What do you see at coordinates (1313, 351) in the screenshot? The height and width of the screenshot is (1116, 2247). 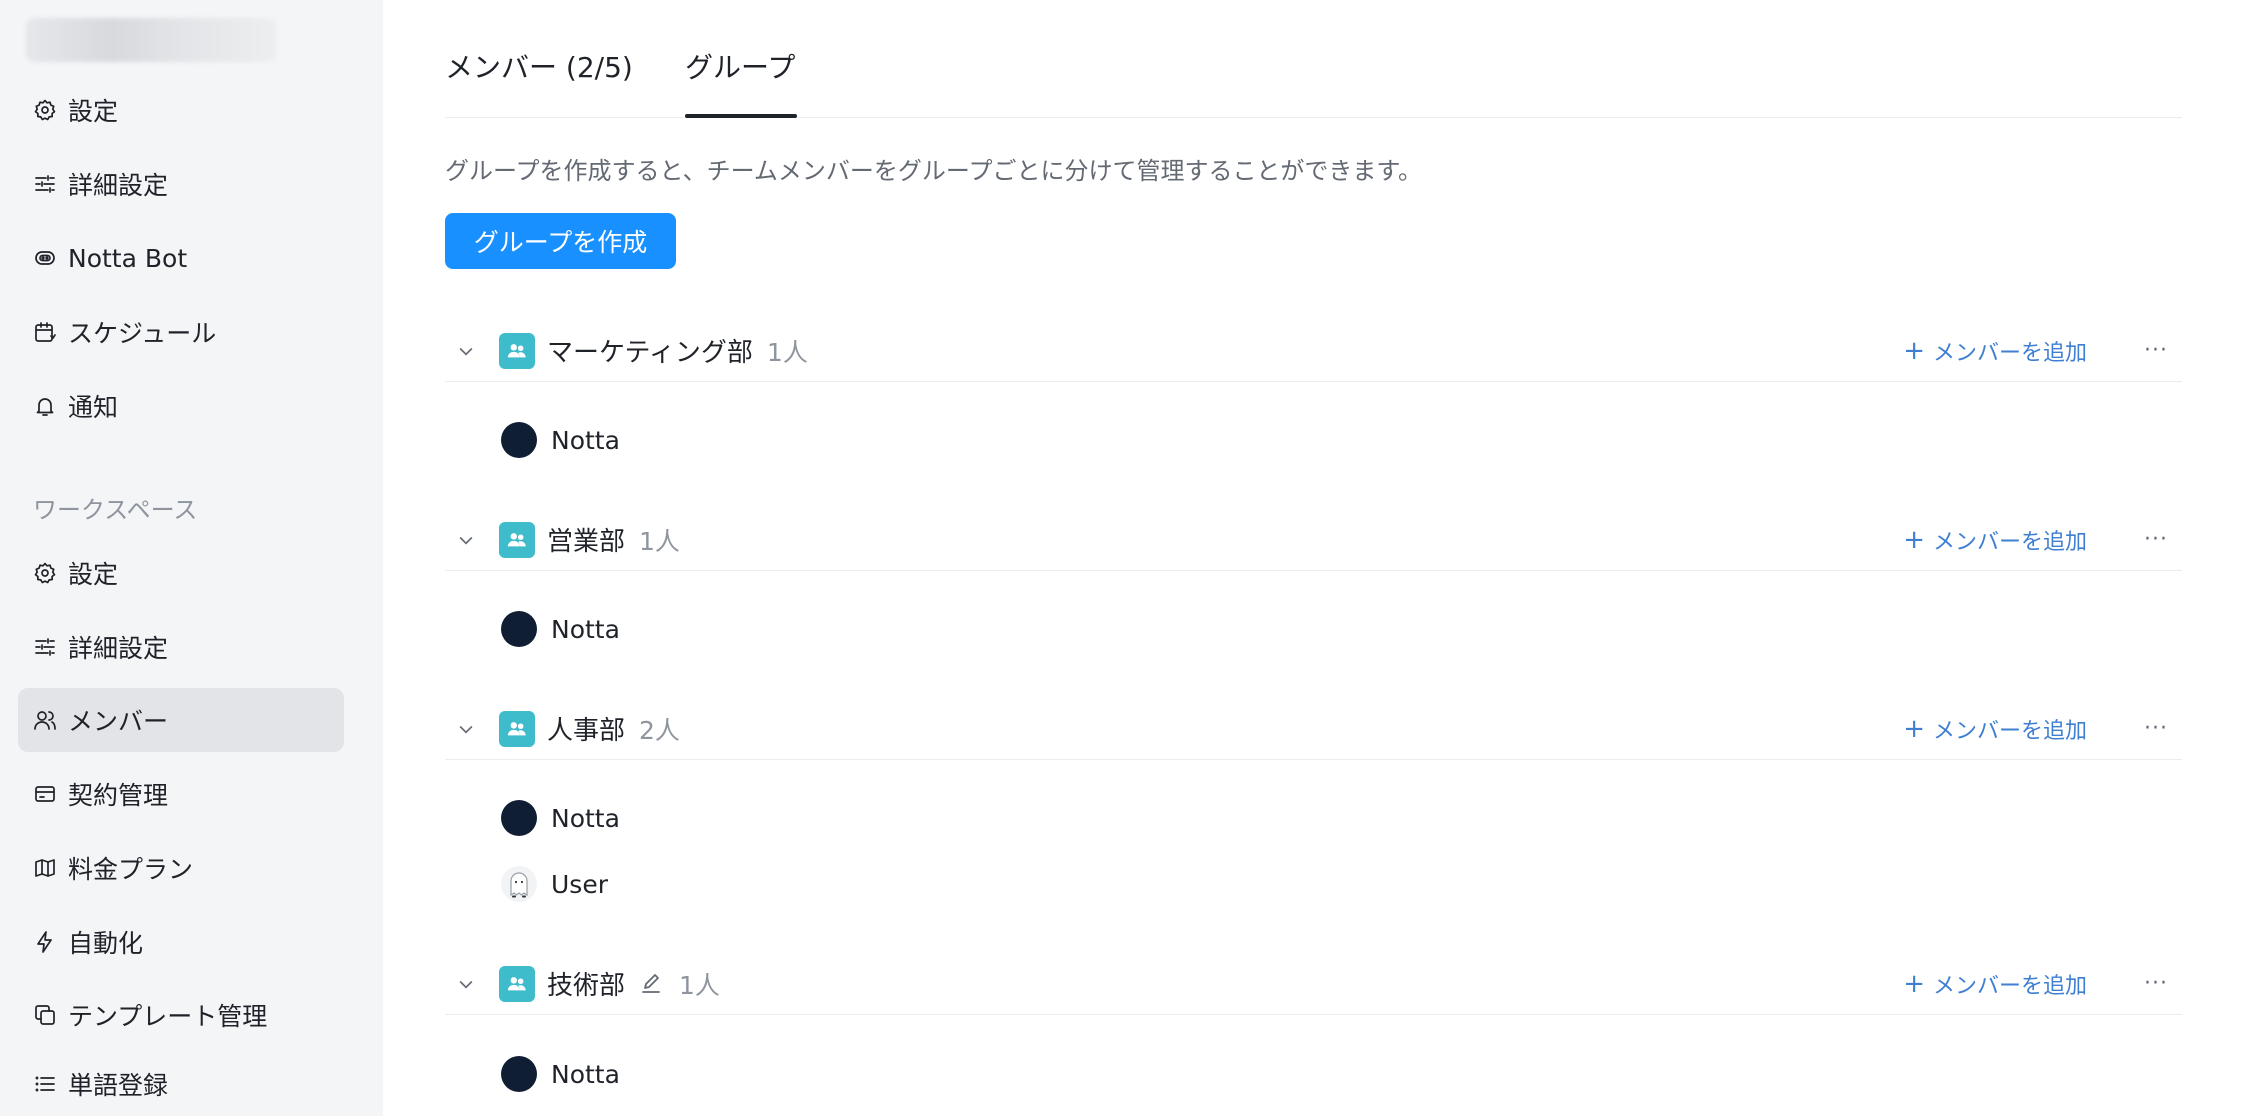 I see `group-header-marketing: マーケティング部 1人 + メンバーを追加 ···` at bounding box center [1313, 351].